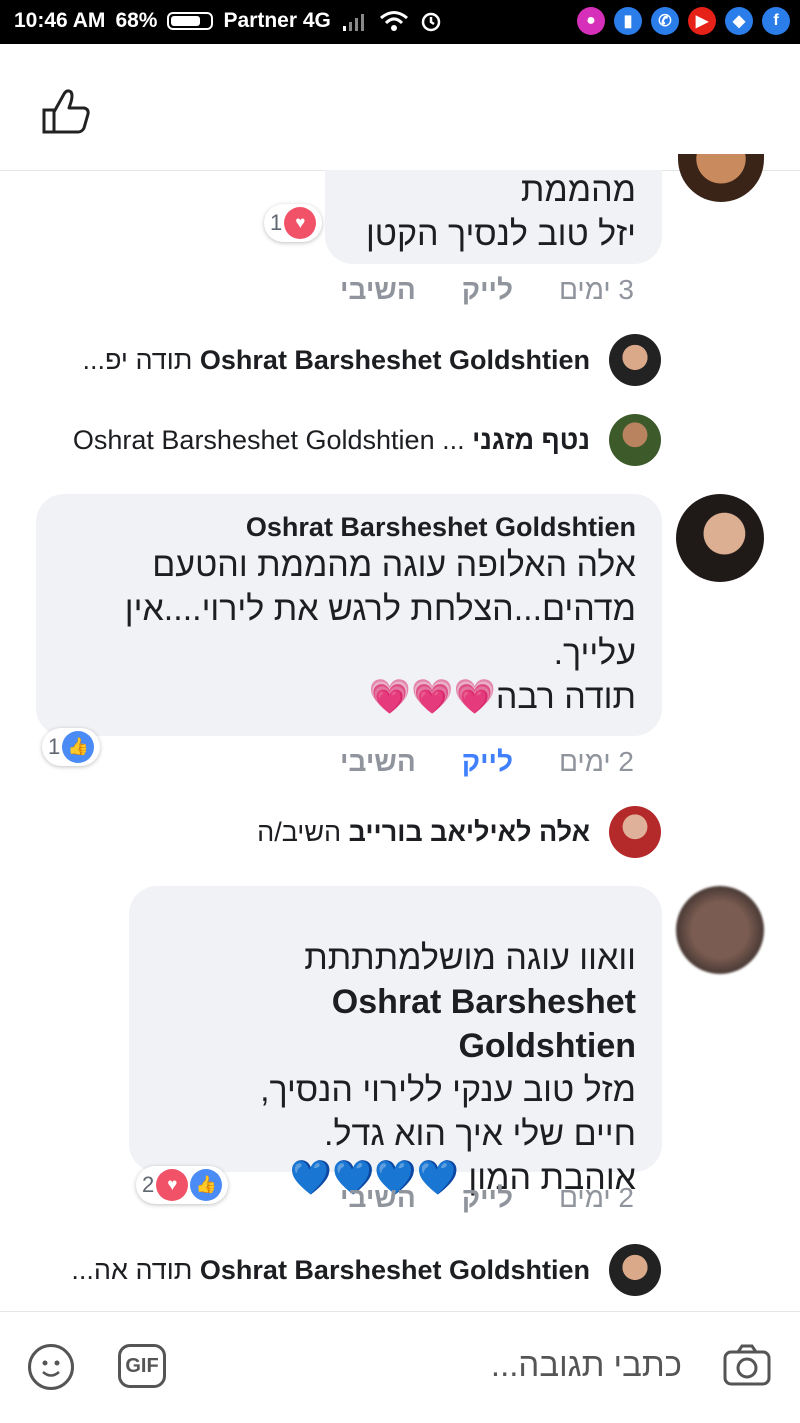 The height and width of the screenshot is (1423, 800). I want to click on wifi-icon, so click(393, 21).